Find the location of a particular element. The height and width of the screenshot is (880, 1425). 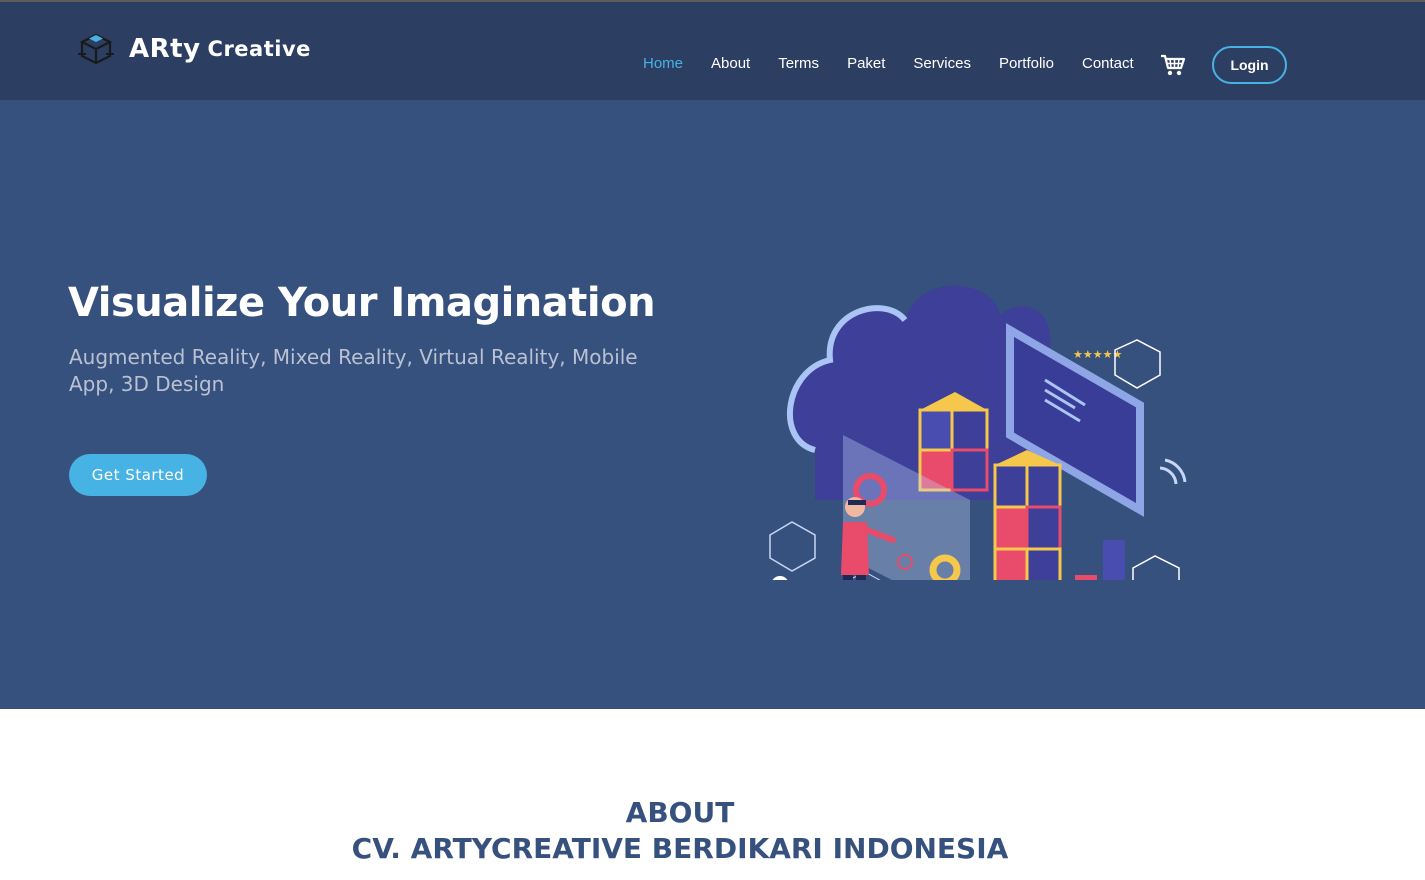

cart-icon is located at coordinates (1173, 65).